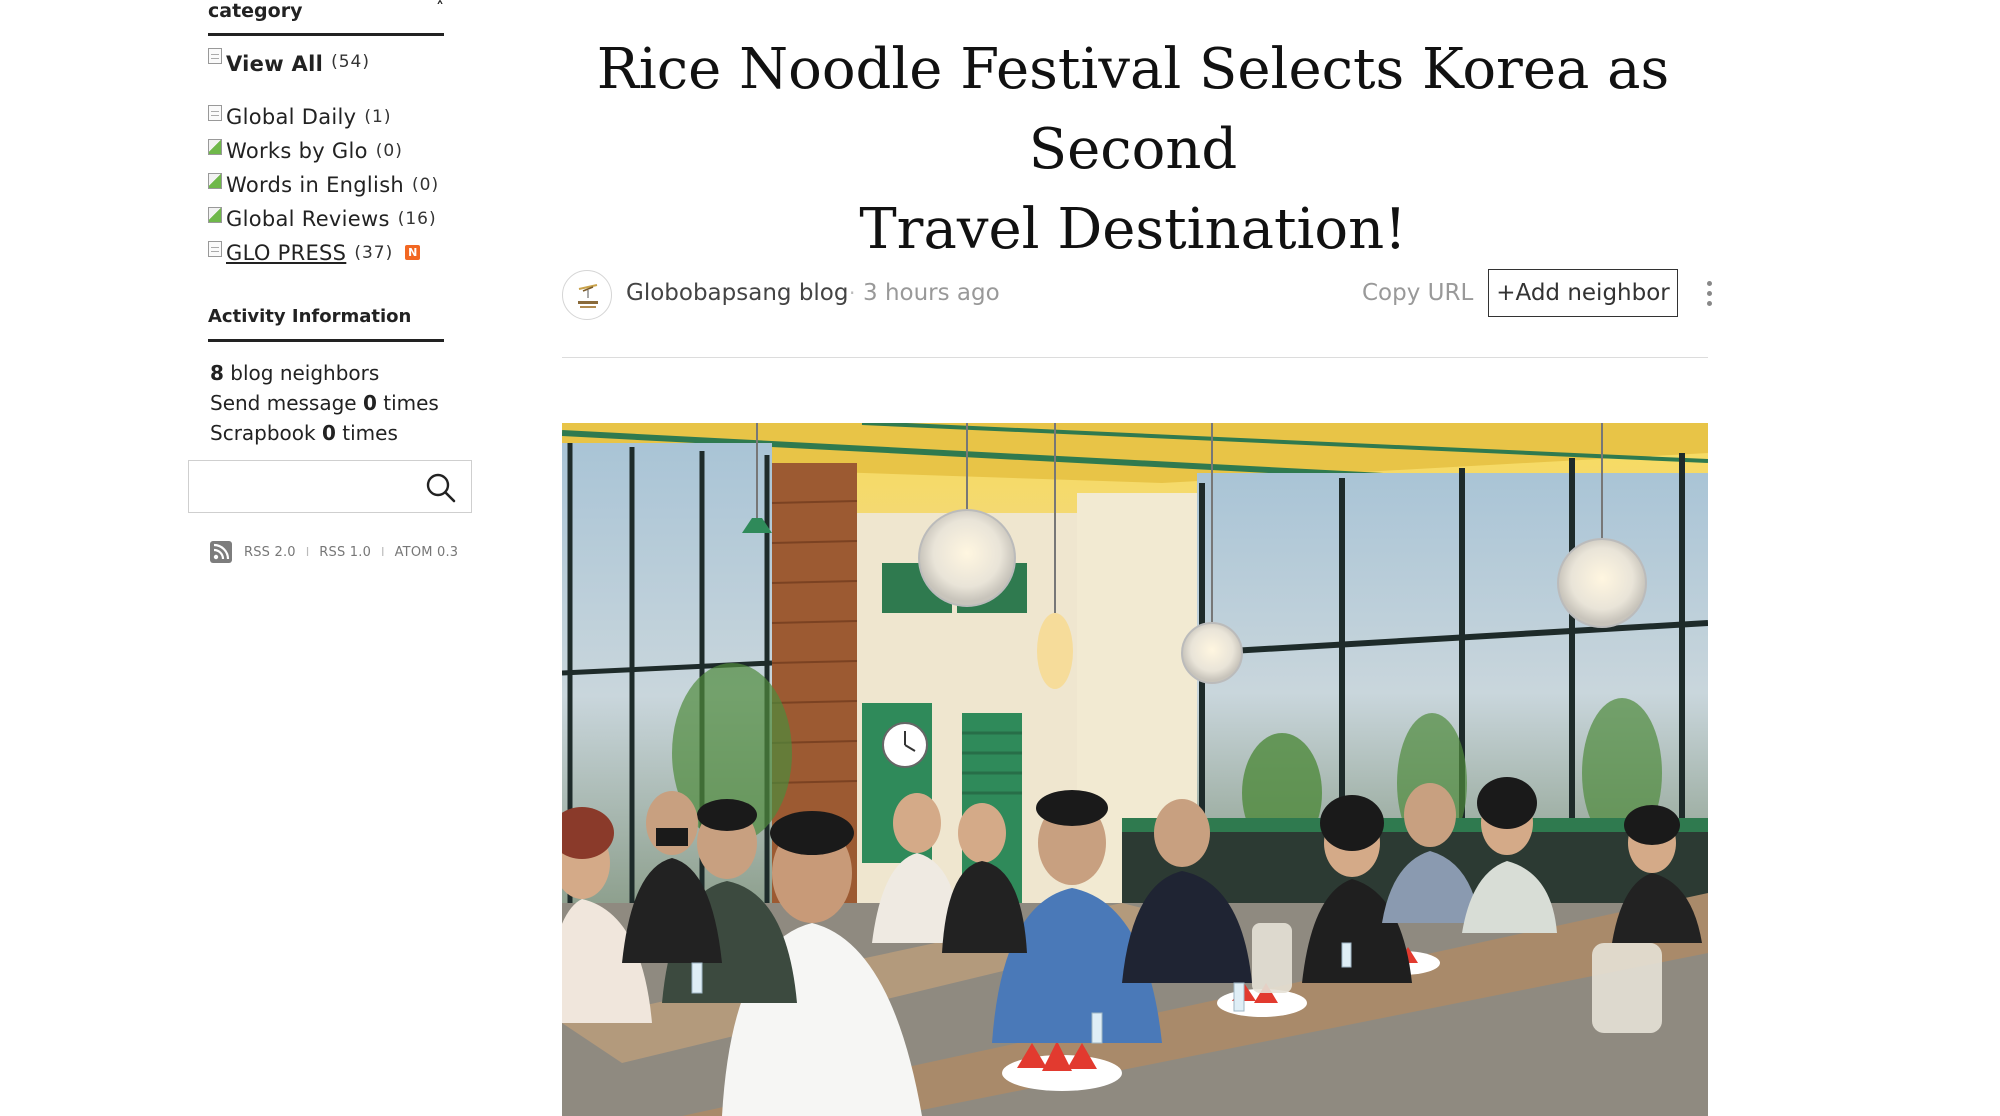  What do you see at coordinates (275, 64) in the screenshot?
I see `category-label: View All` at bounding box center [275, 64].